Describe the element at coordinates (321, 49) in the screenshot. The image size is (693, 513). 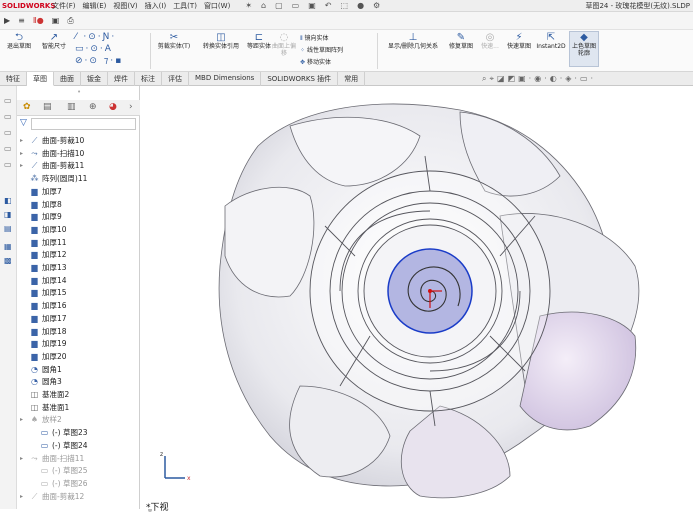
I see `linear-pattern-button: ⁘ 线性草图阵列` at that location.